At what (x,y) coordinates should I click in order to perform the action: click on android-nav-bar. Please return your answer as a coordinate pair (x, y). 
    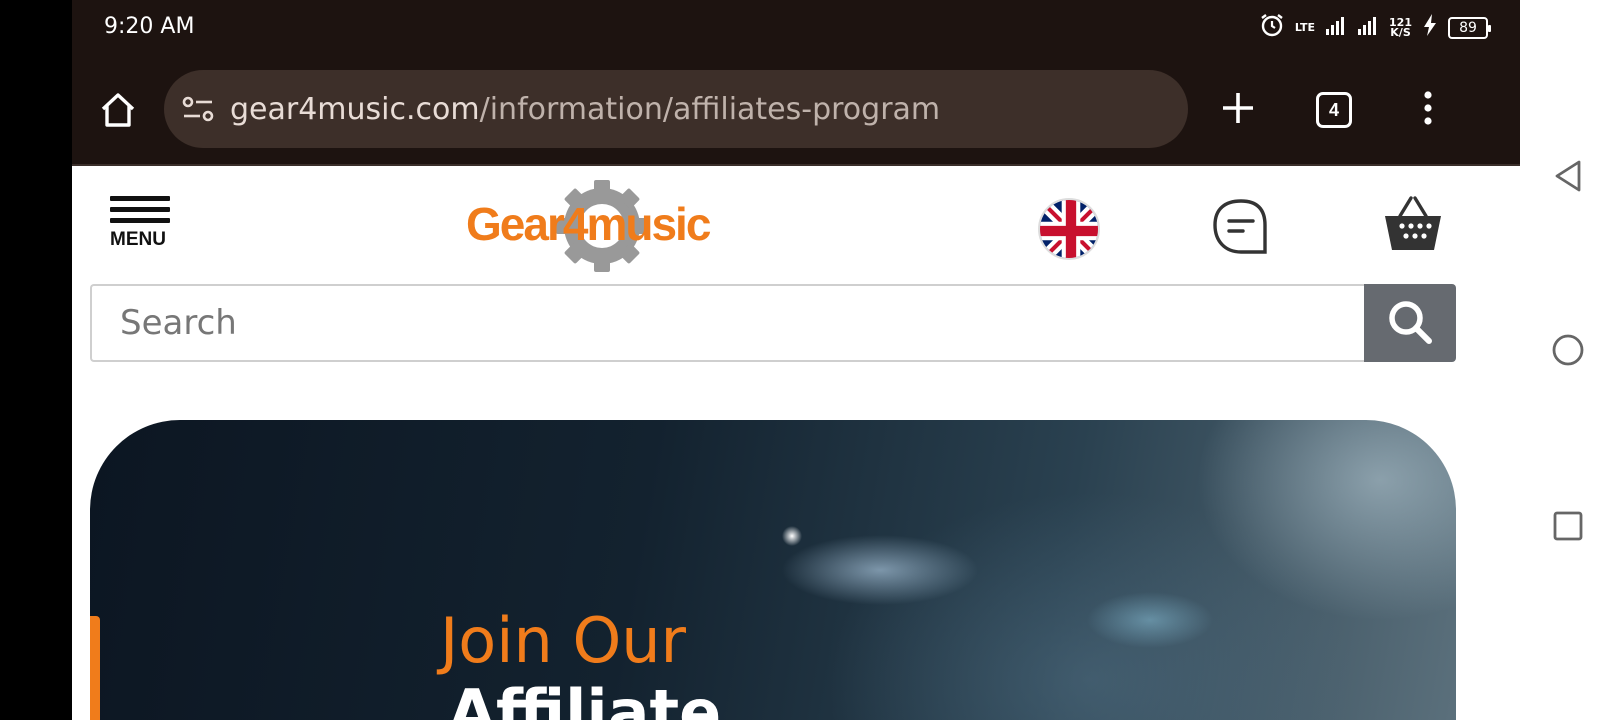
    Looking at the image, I should click on (1566, 360).